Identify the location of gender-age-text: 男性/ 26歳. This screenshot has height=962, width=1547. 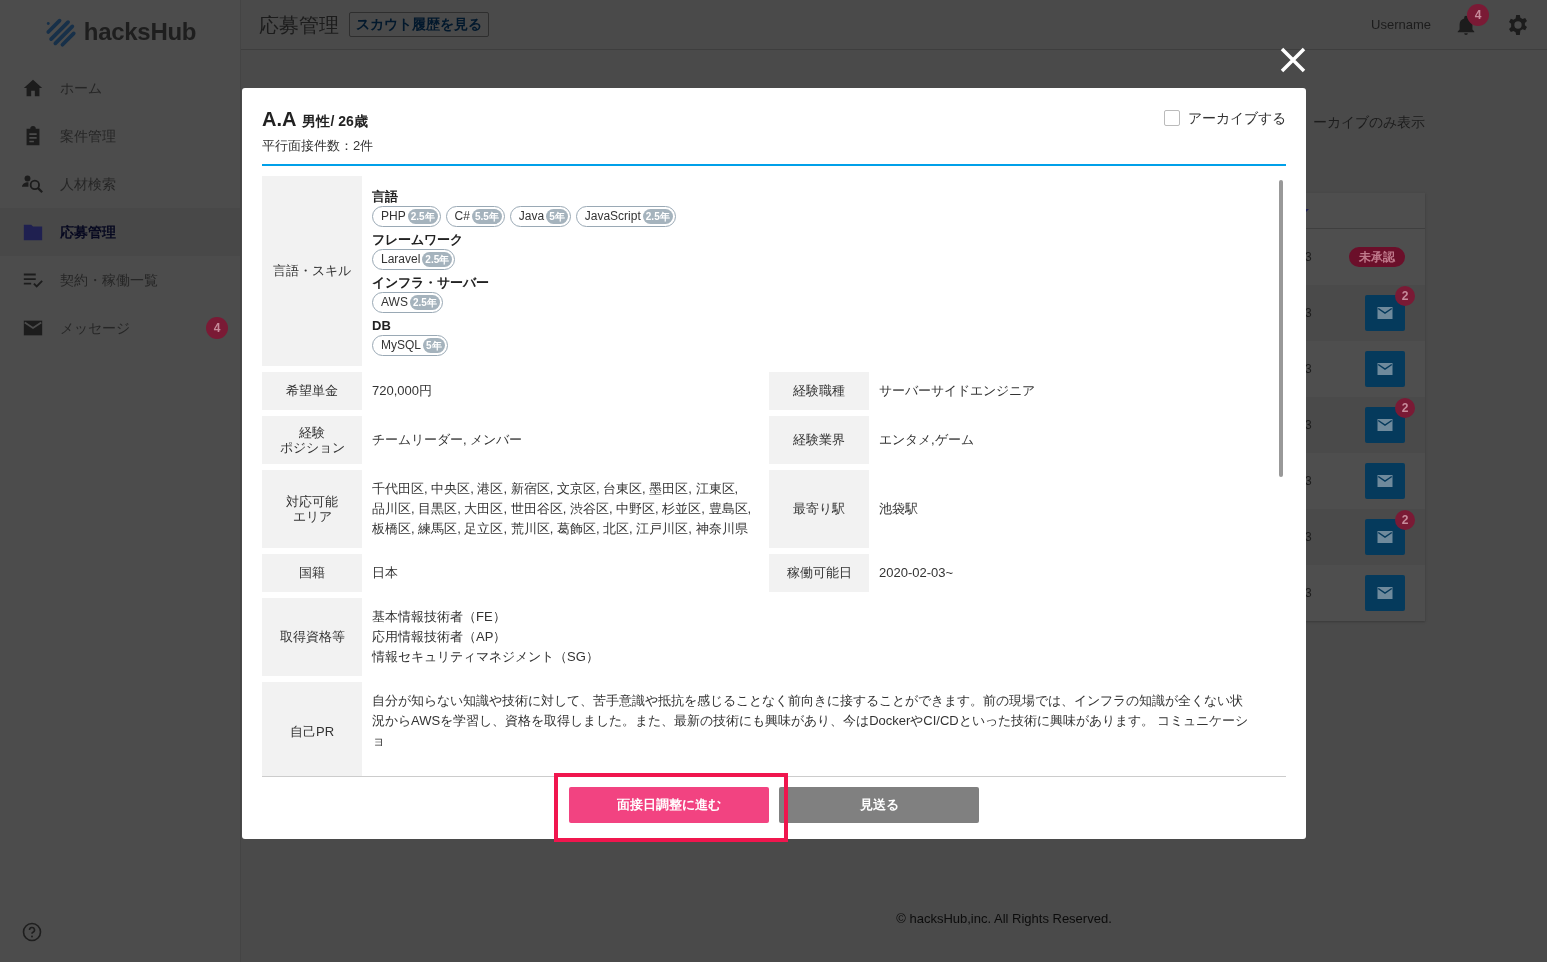
(335, 121).